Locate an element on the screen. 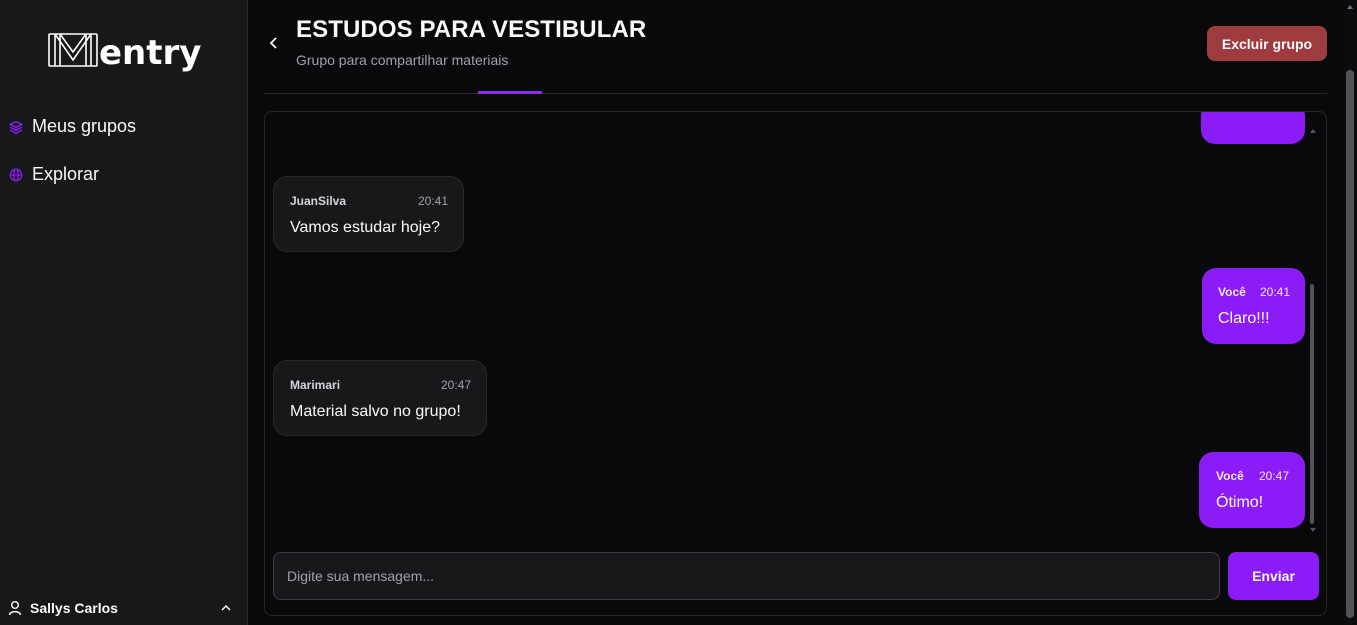  message-text: Claro!!! is located at coordinates (1244, 318).